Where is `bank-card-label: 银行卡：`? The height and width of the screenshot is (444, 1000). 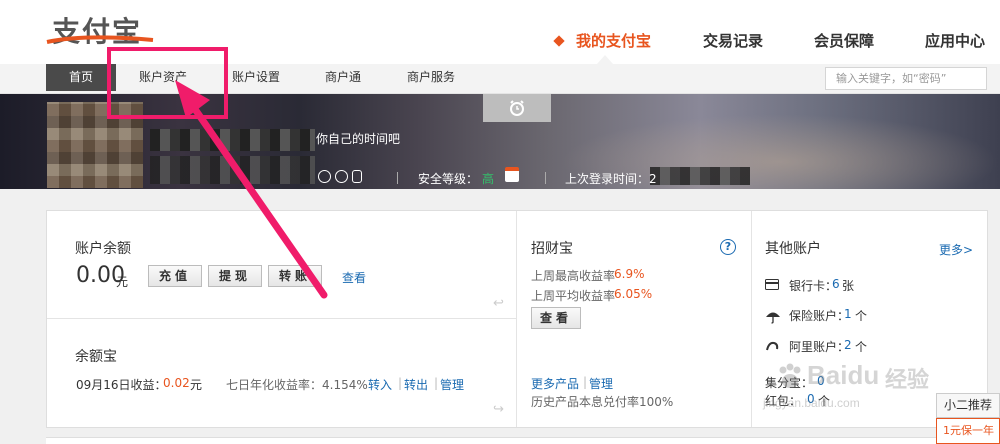 bank-card-label: 银行卡： is located at coordinates (813, 286).